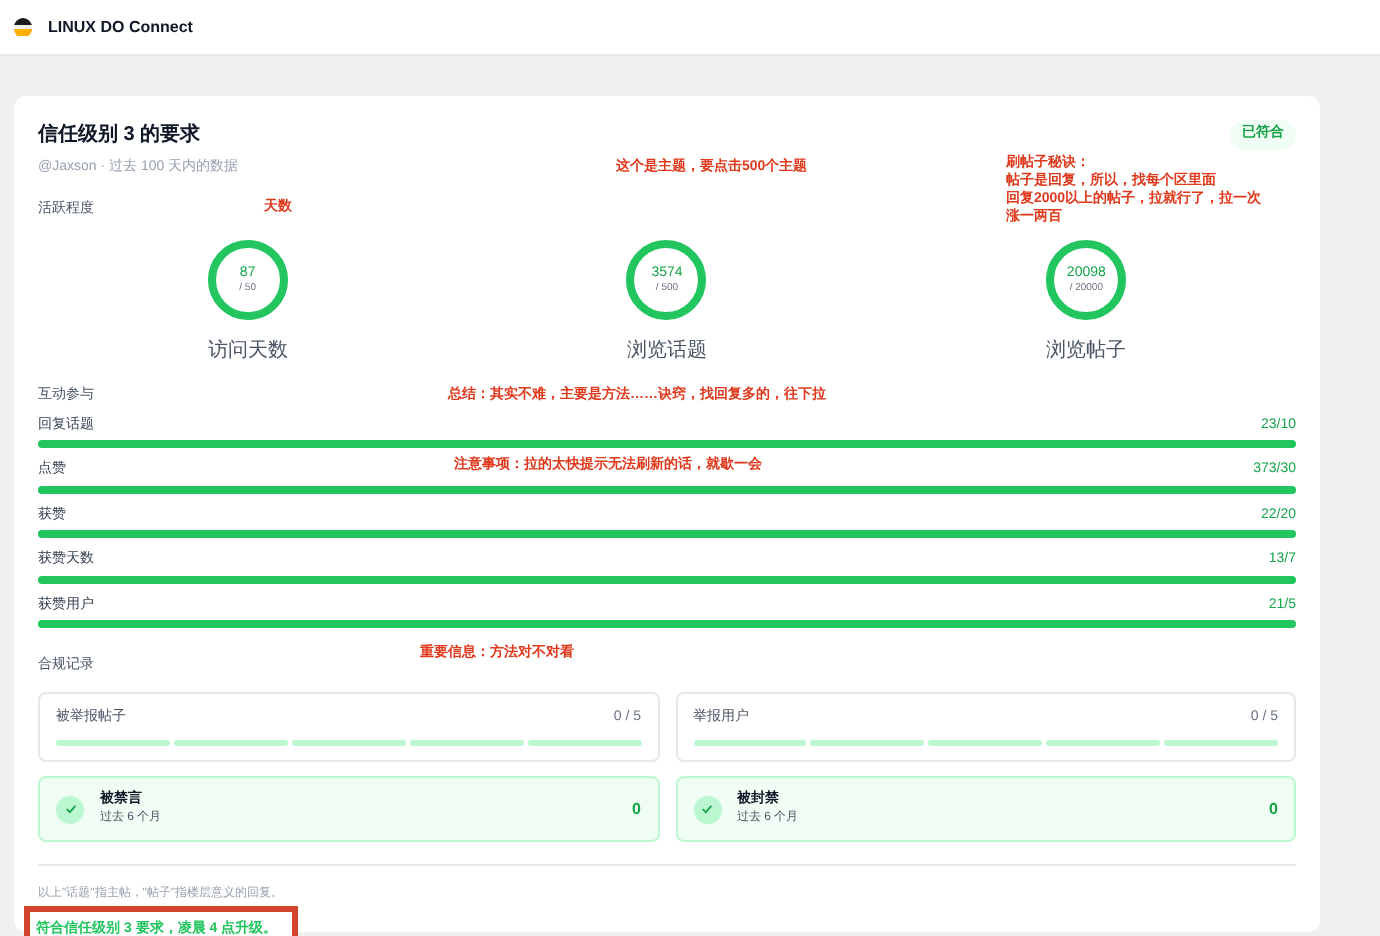 This screenshot has width=1380, height=936. What do you see at coordinates (120, 27) in the screenshot?
I see `app-title: LINUX DO Connect` at bounding box center [120, 27].